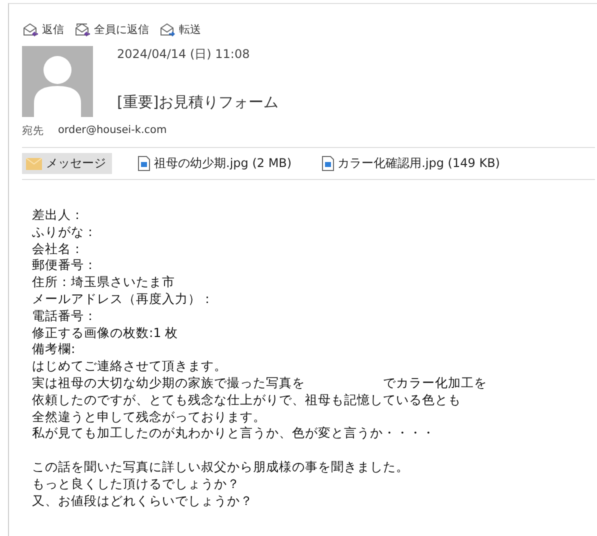 Image resolution: width=597 pixels, height=536 pixels. What do you see at coordinates (184, 54) in the screenshot?
I see `date-text: 2024/04/14 (日) 11:08` at bounding box center [184, 54].